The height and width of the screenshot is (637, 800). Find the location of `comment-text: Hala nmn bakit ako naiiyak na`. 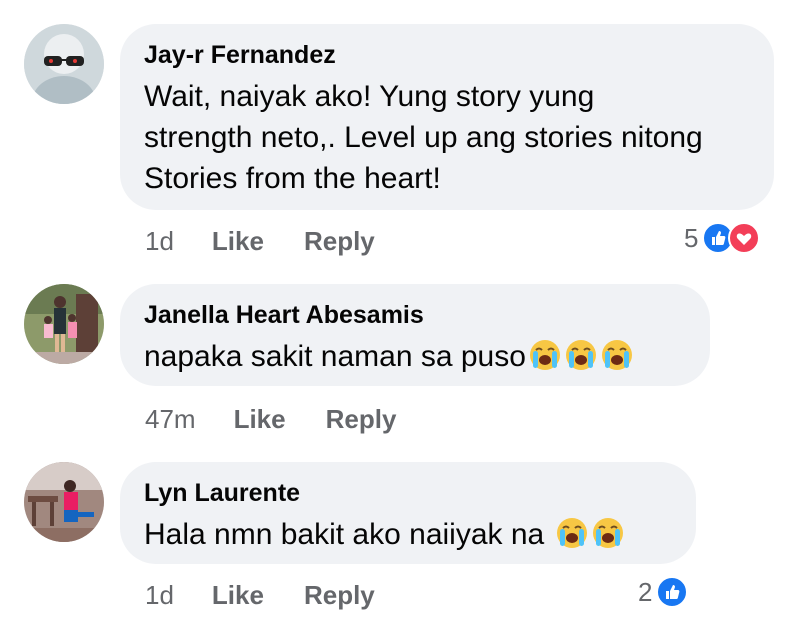

comment-text: Hala nmn bakit ako naiiyak na is located at coordinates (407, 534).